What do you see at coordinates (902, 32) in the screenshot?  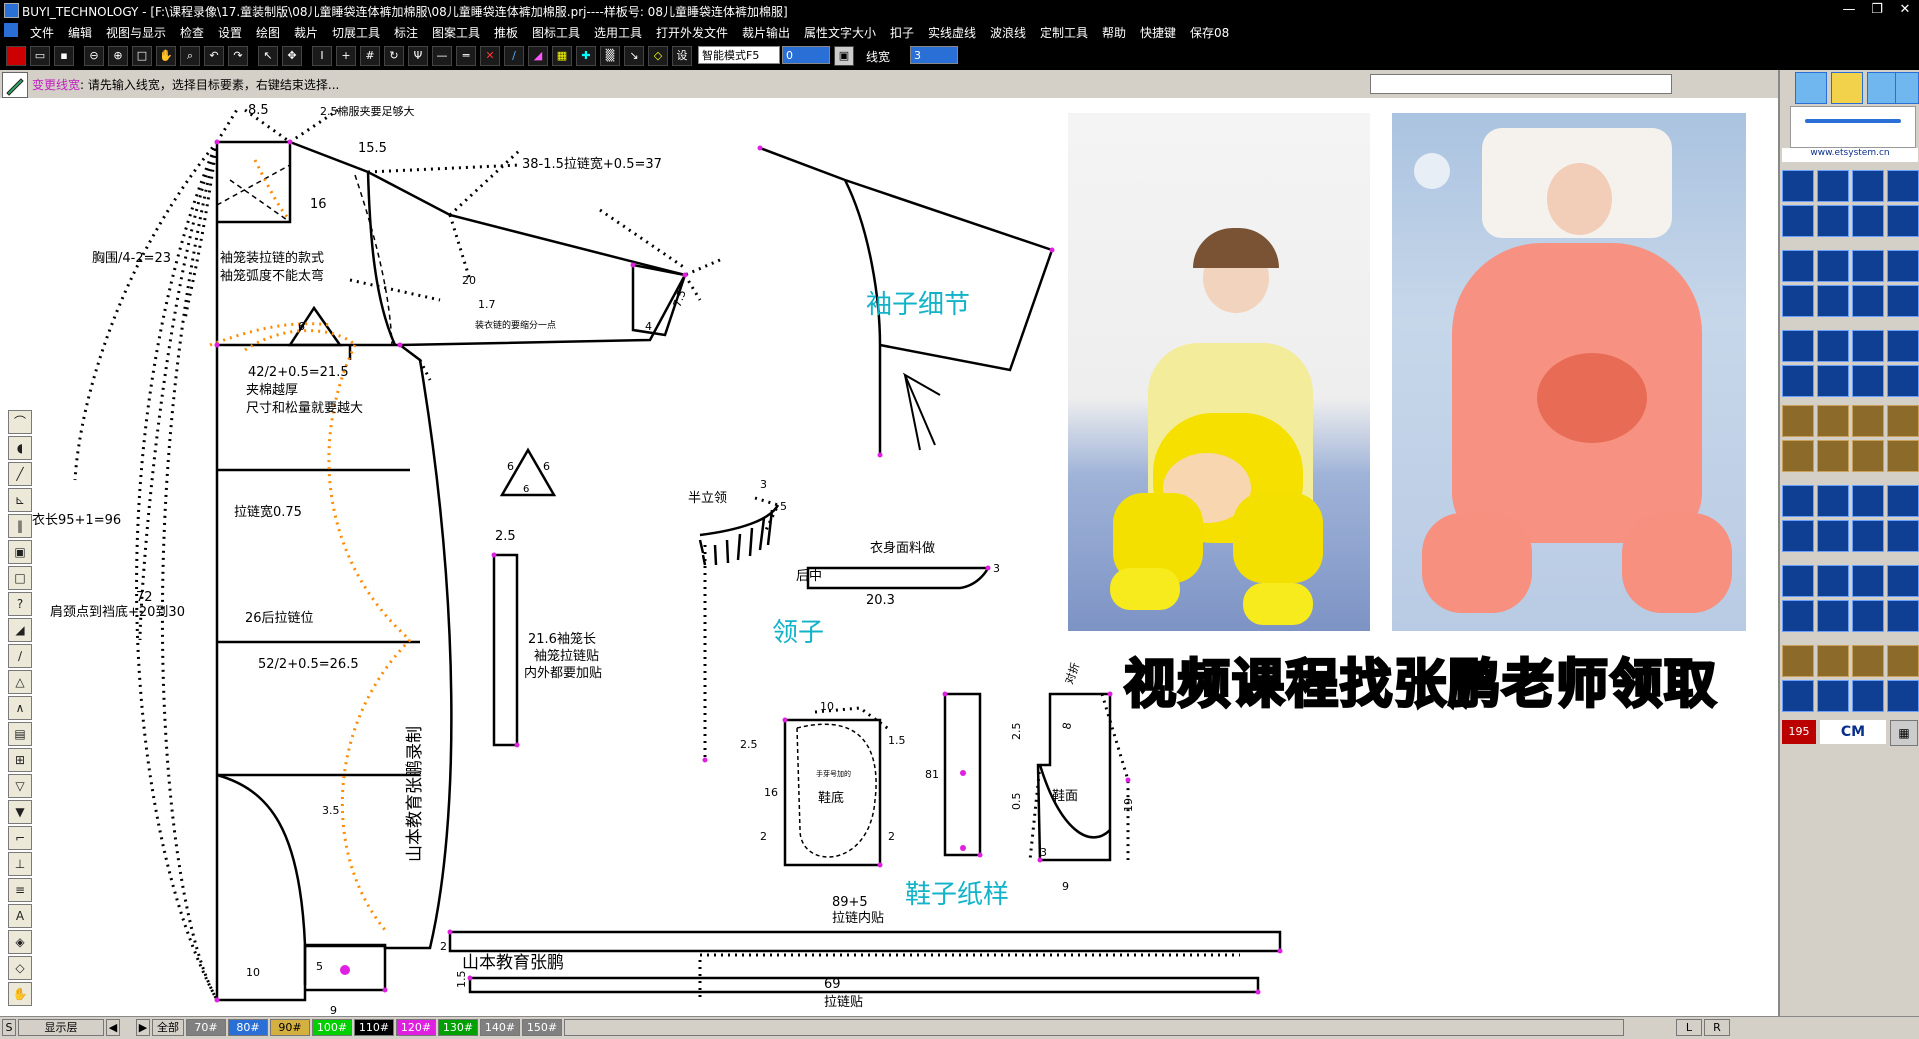 I see `menu-button: 扣子` at bounding box center [902, 32].